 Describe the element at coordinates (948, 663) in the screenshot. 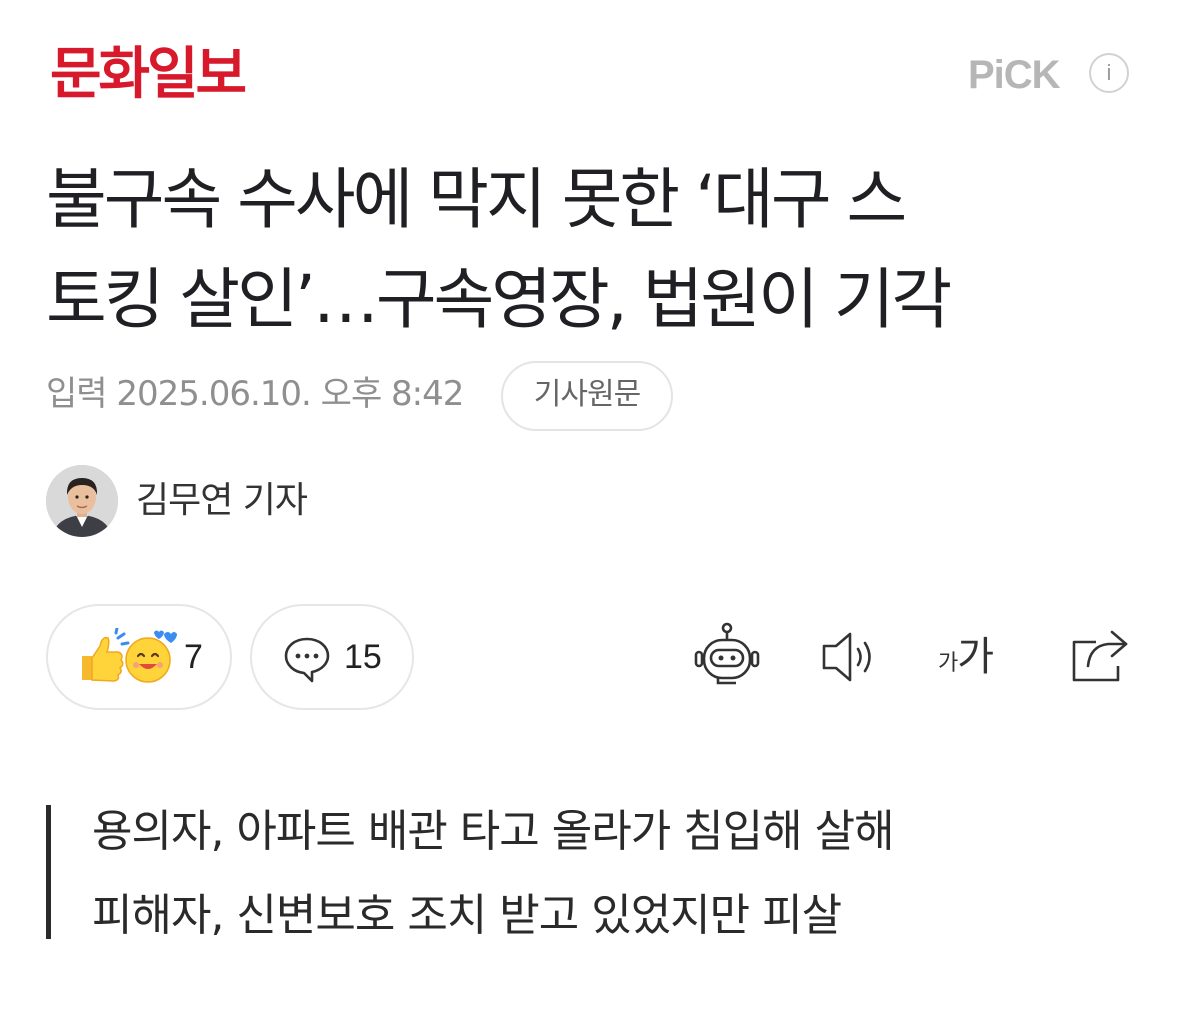

I see `font-size-small-label: 가` at that location.